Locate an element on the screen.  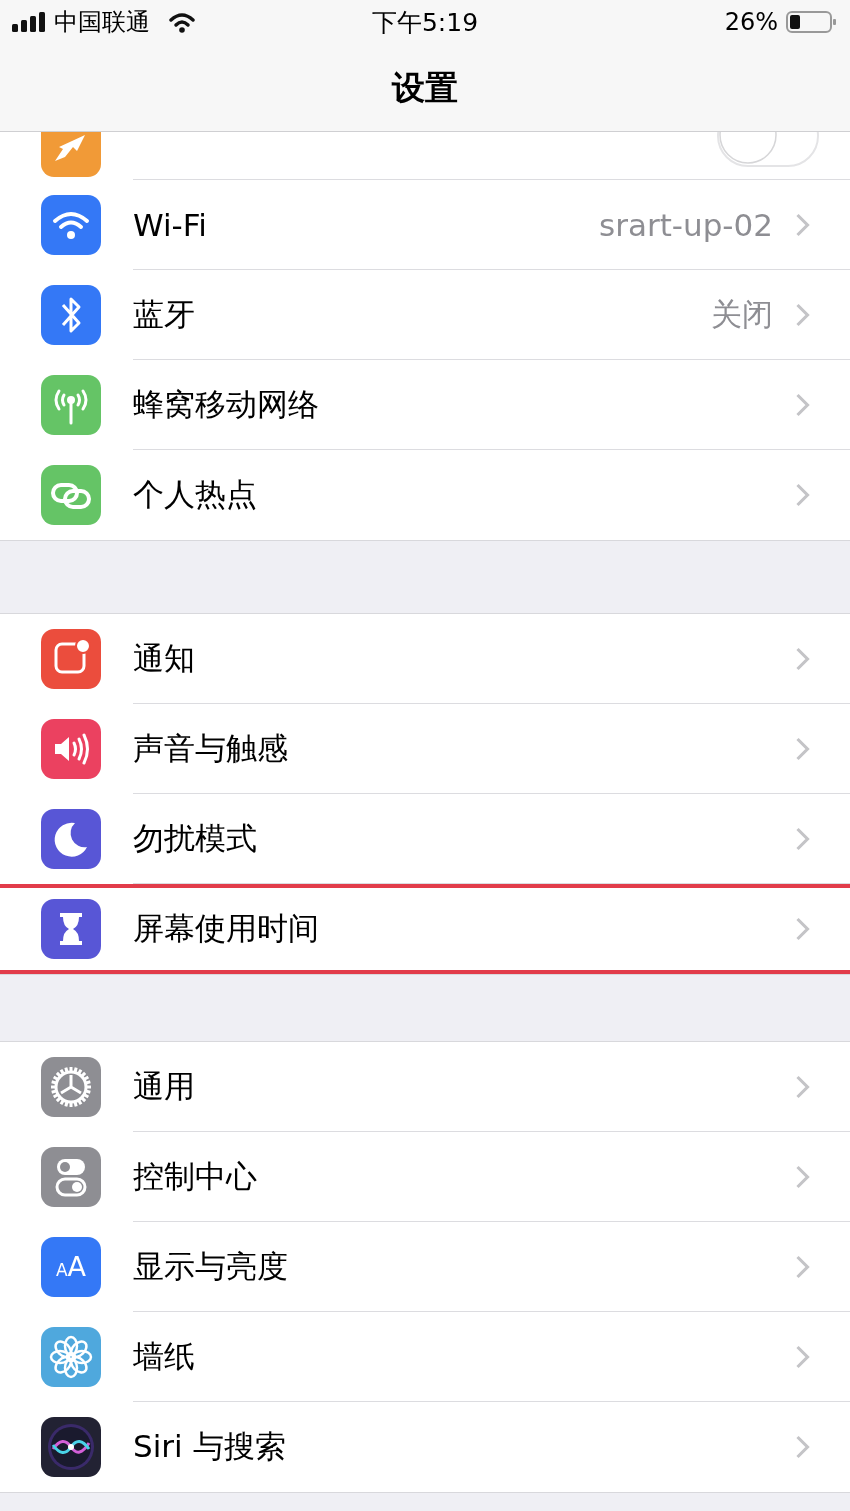
row-value: srart-up-02 is located at coordinates (686, 224).